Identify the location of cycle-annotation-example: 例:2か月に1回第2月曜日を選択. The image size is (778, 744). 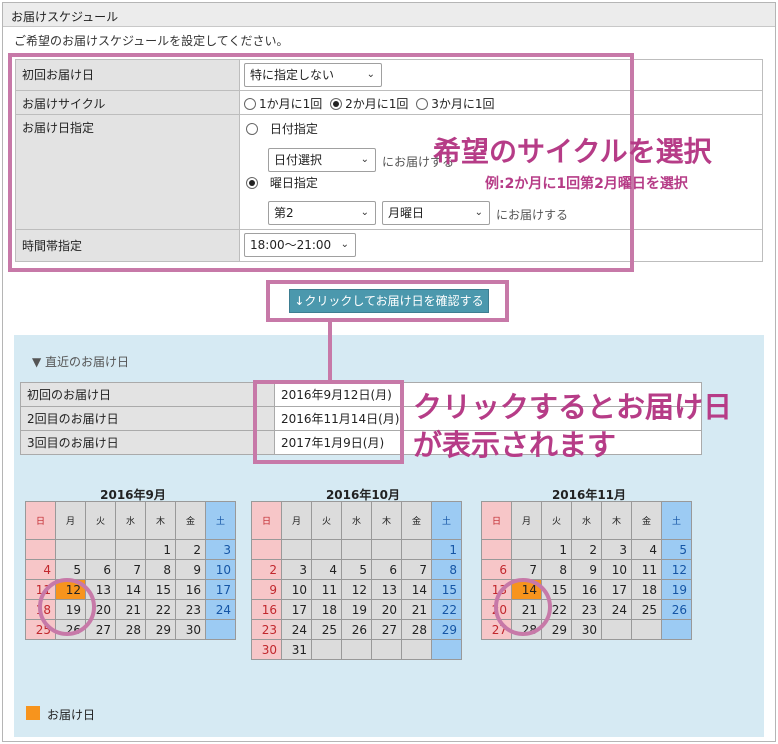
(586, 184).